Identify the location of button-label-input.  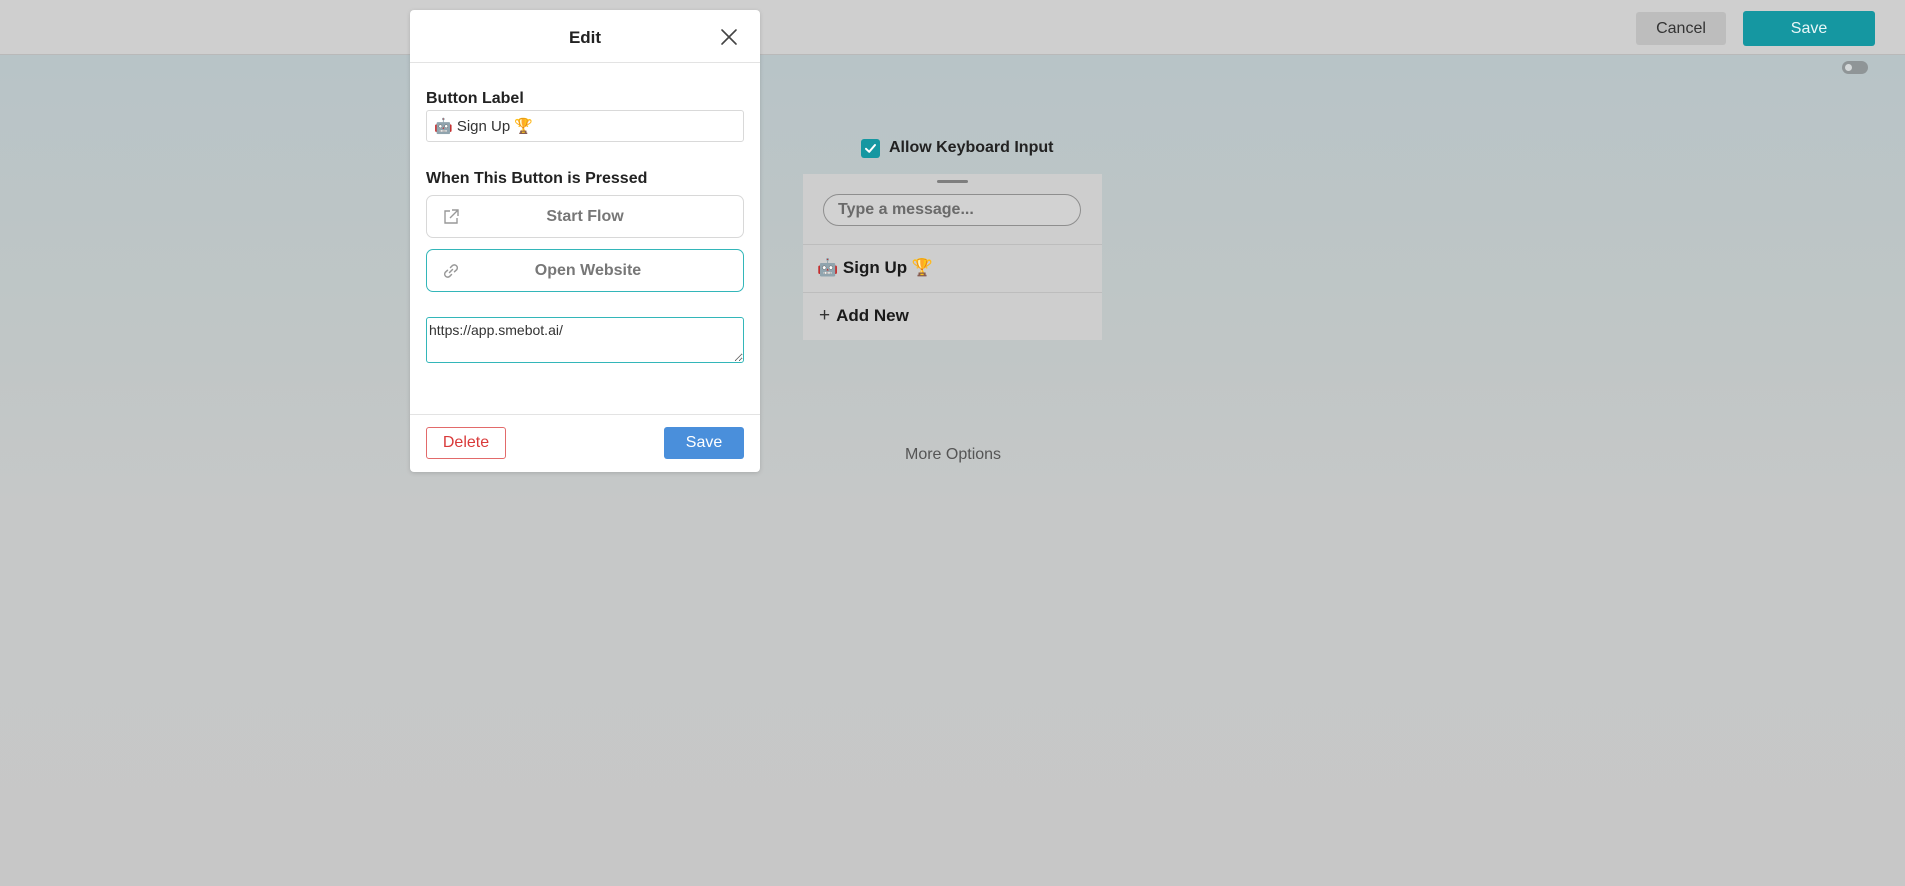
(585, 126).